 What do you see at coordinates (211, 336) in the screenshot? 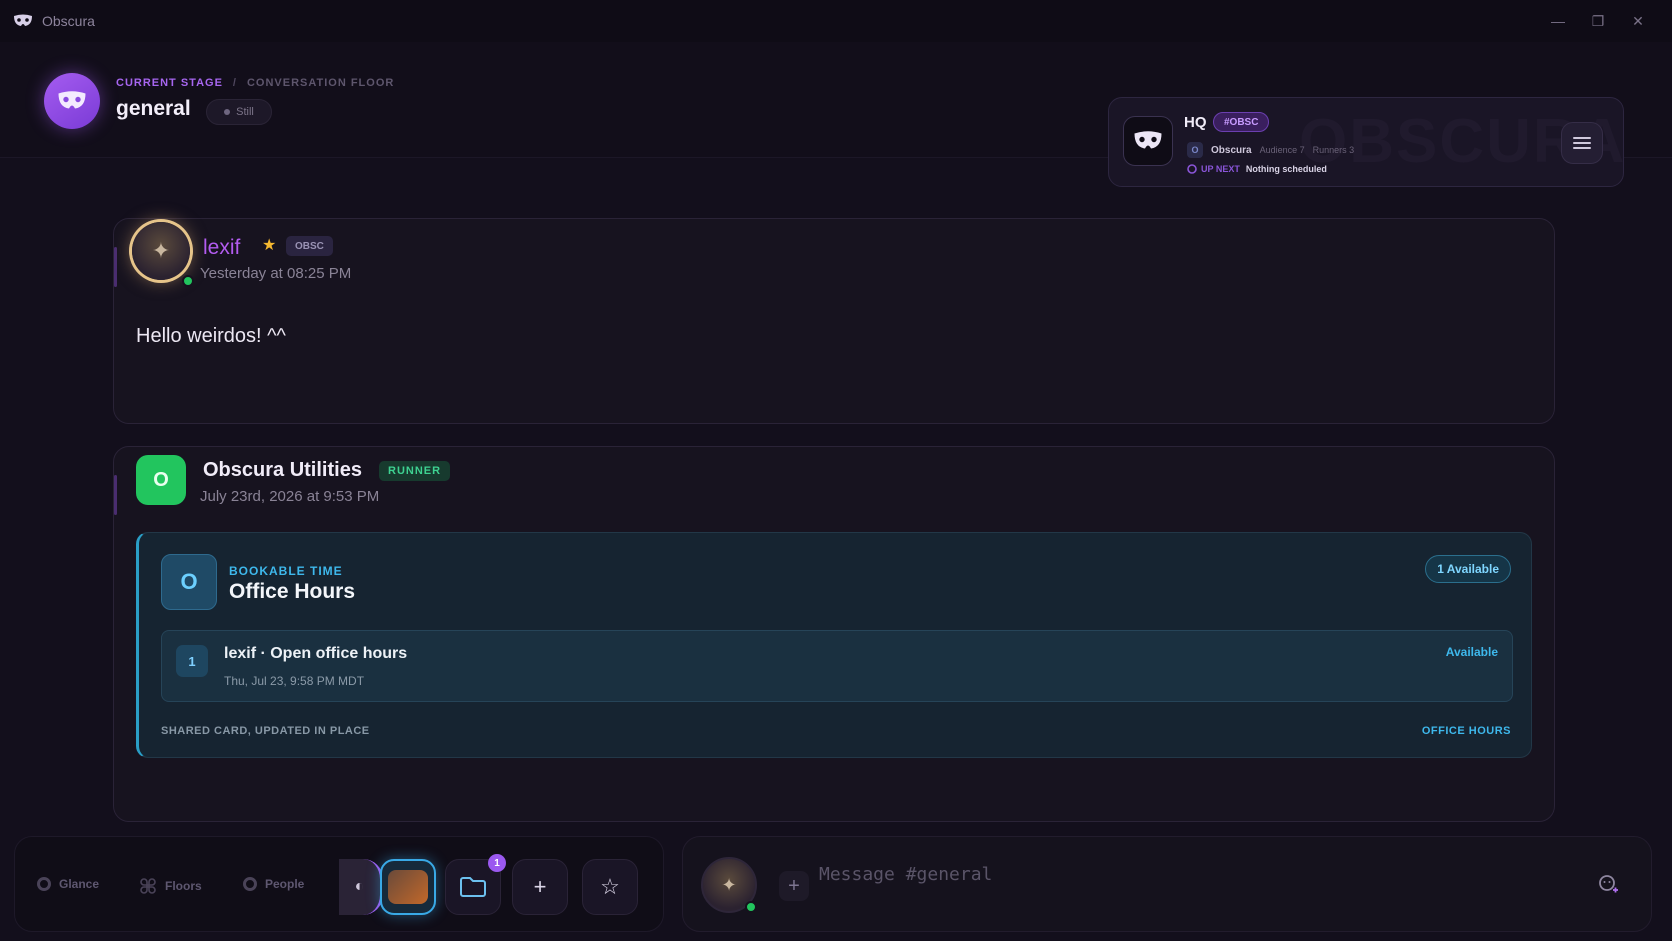
I see `message-text: Hello weirdos! ^^` at bounding box center [211, 336].